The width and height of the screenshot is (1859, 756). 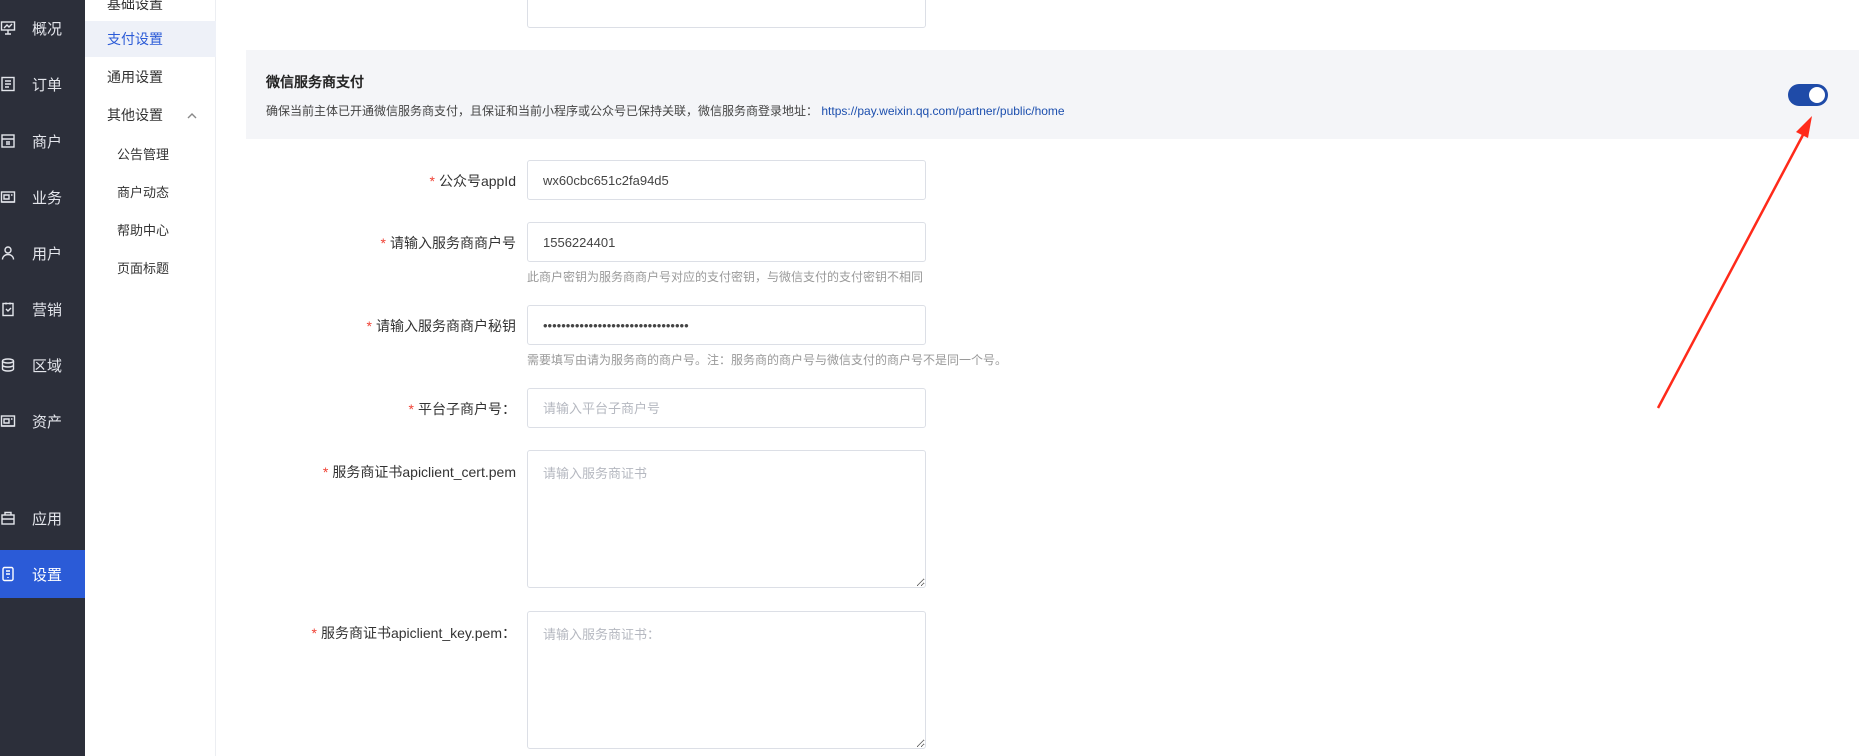 What do you see at coordinates (10, 518) in the screenshot?
I see `app-bag-icon` at bounding box center [10, 518].